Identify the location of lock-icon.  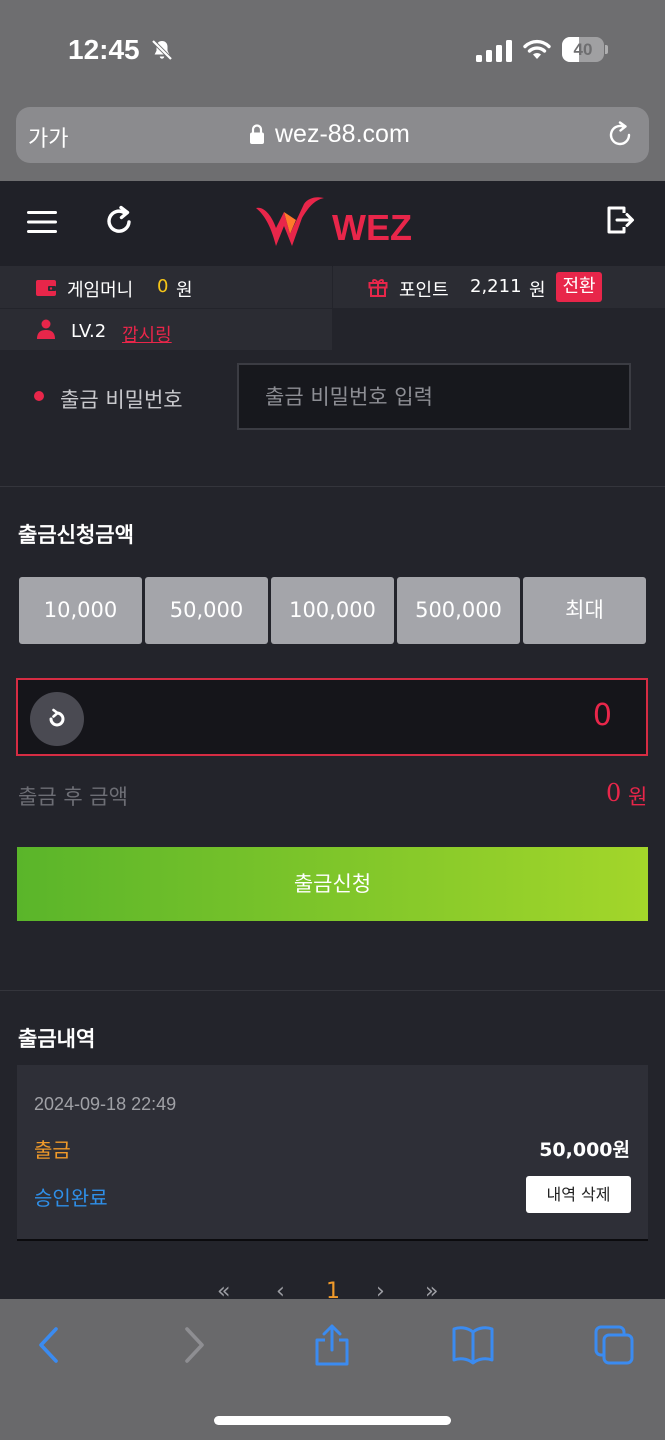
(257, 134).